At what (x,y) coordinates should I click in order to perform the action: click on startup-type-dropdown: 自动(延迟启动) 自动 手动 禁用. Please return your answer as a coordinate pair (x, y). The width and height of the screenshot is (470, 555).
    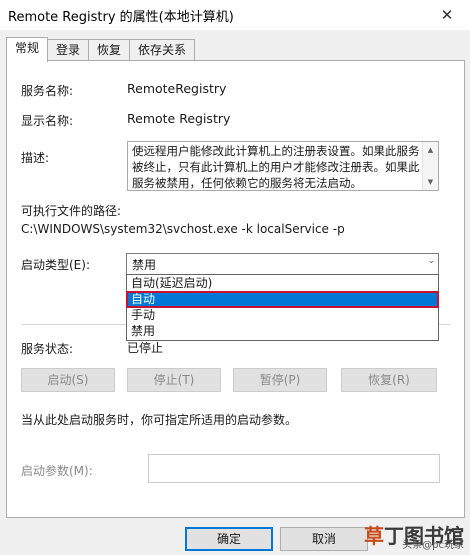
    Looking at the image, I should click on (282, 307).